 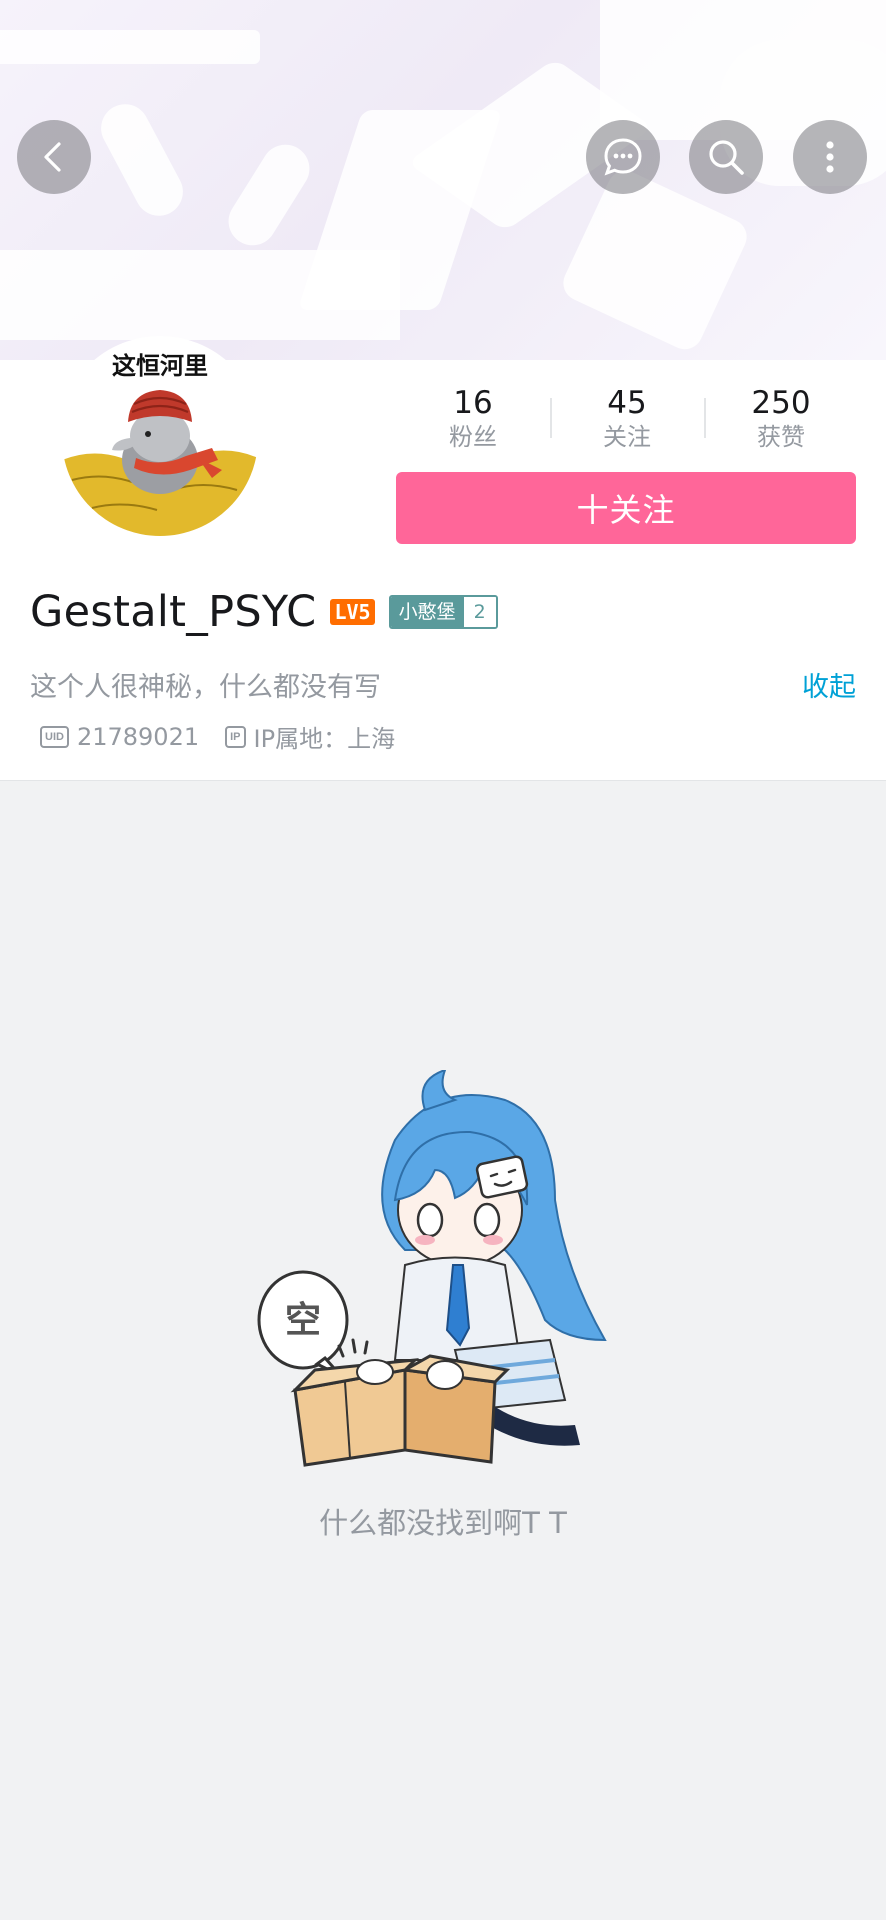 I want to click on bio-text: 这个人很神秘，什么都没有写, so click(x=205, y=687).